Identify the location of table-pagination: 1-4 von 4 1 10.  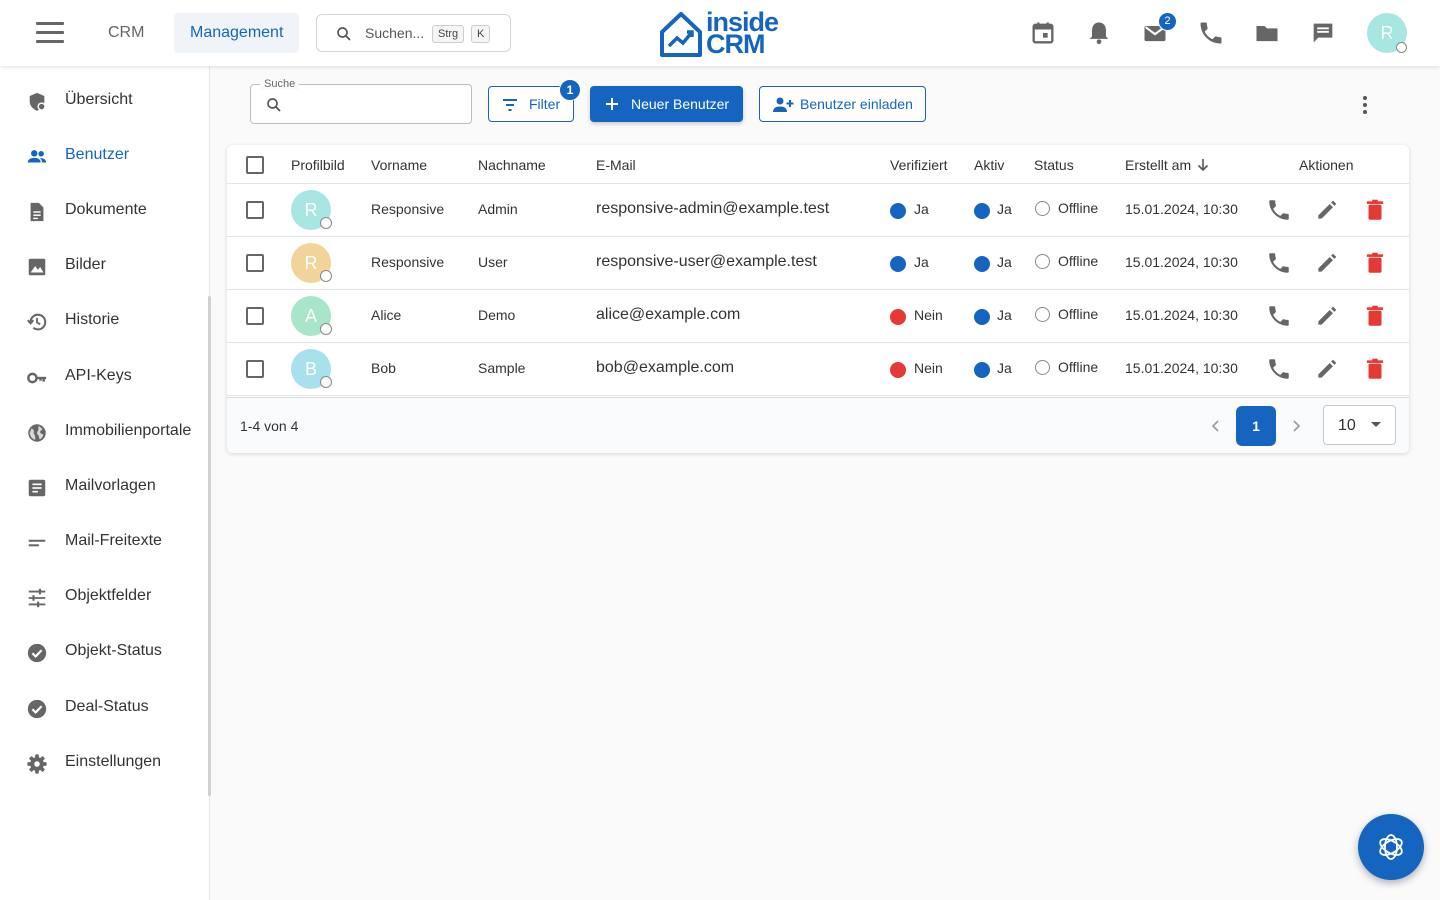
(818, 425).